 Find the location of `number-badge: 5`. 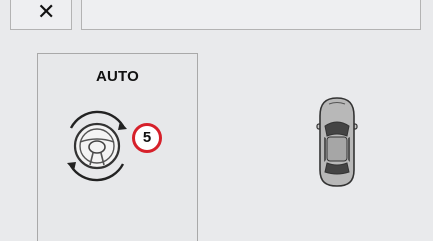

number-badge: 5 is located at coordinates (147, 138).